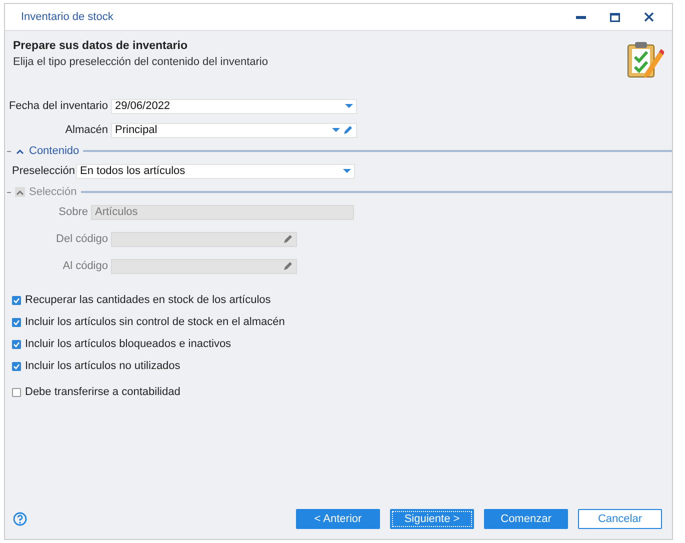 The height and width of the screenshot is (543, 685). What do you see at coordinates (128, 344) in the screenshot?
I see `checkbox-label: Incluir los artículos bloqueados e inactivos` at bounding box center [128, 344].